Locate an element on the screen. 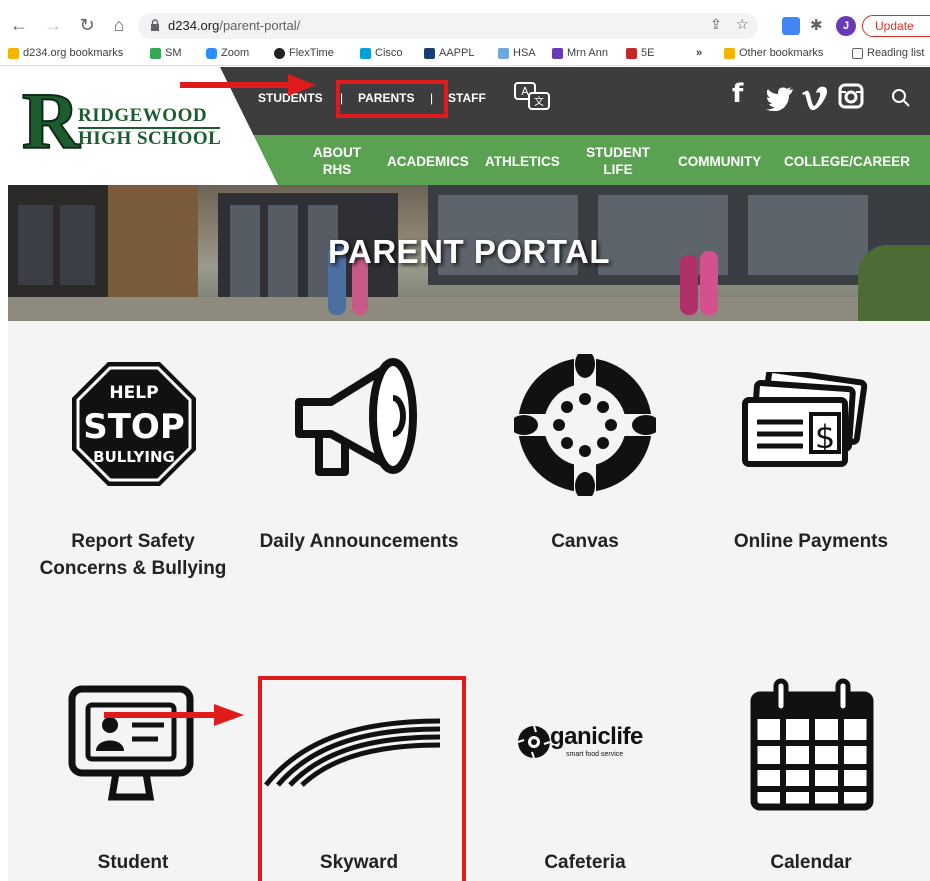 The image size is (930, 881). facebook-icon: f is located at coordinates (737, 94).